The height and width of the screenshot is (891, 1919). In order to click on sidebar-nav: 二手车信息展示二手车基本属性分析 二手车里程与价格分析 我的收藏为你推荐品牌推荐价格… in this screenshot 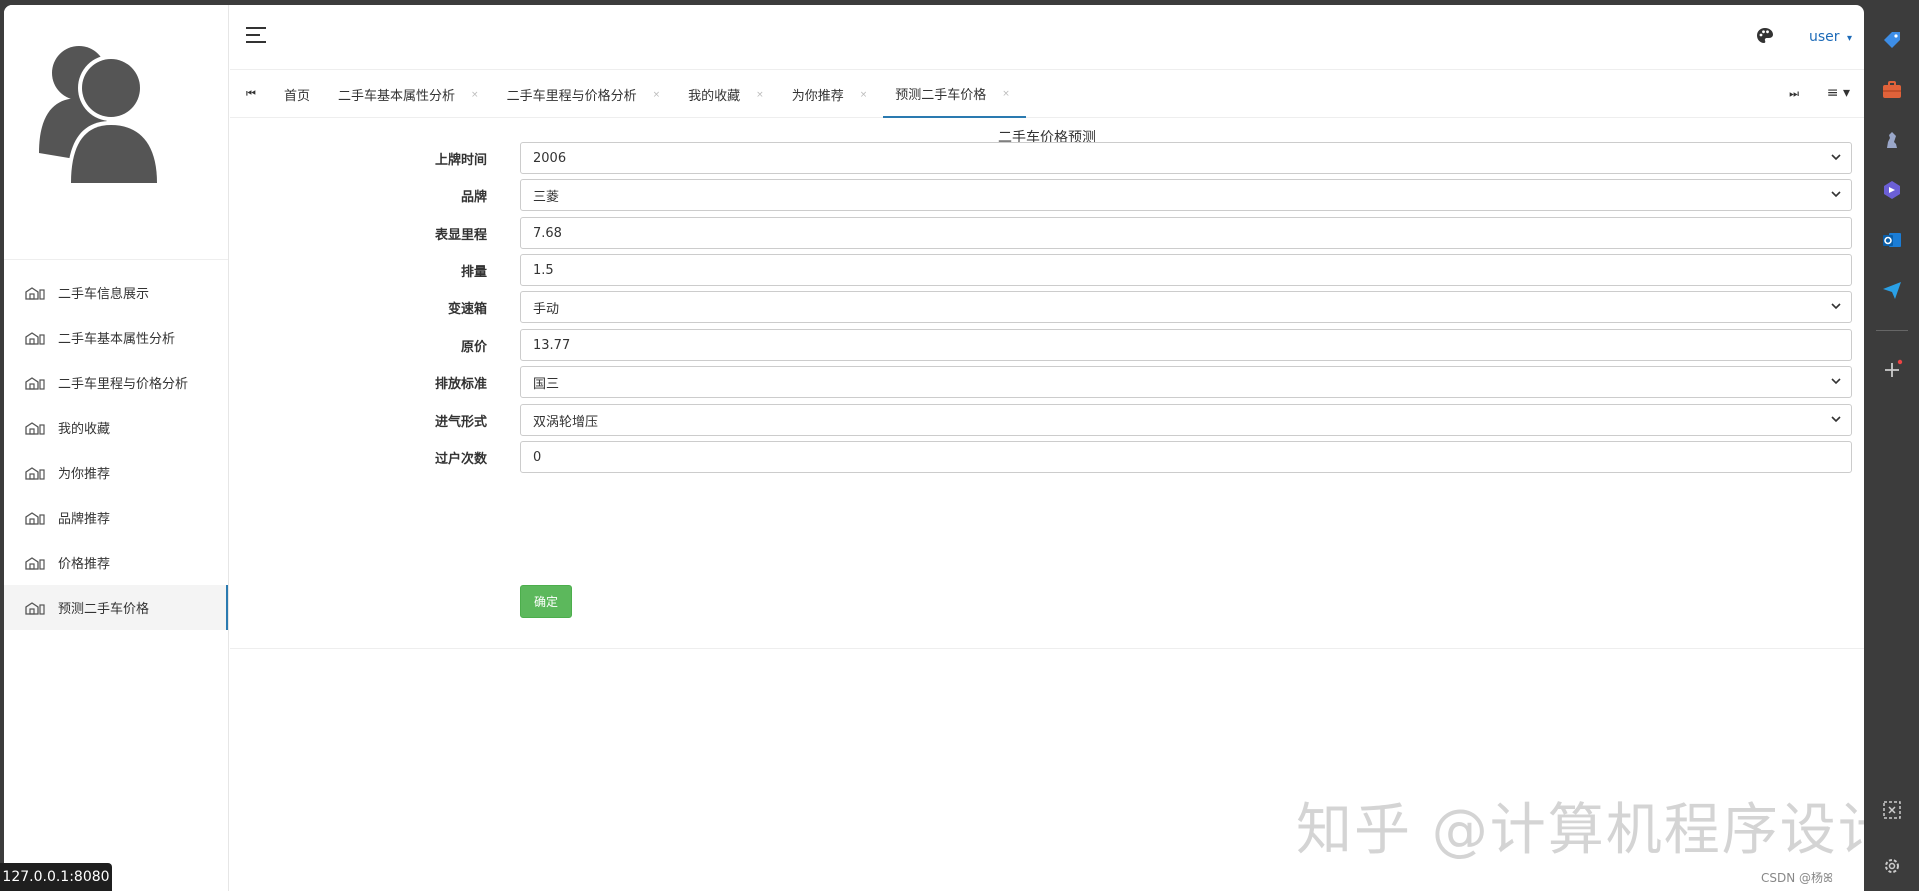, I will do `click(116, 450)`.